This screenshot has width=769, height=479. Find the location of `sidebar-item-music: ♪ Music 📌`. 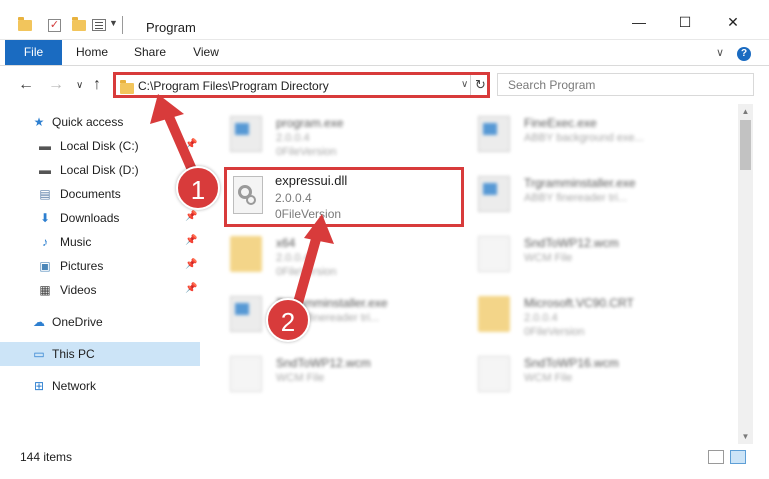

sidebar-item-music: ♪ Music 📌 is located at coordinates (100, 242).